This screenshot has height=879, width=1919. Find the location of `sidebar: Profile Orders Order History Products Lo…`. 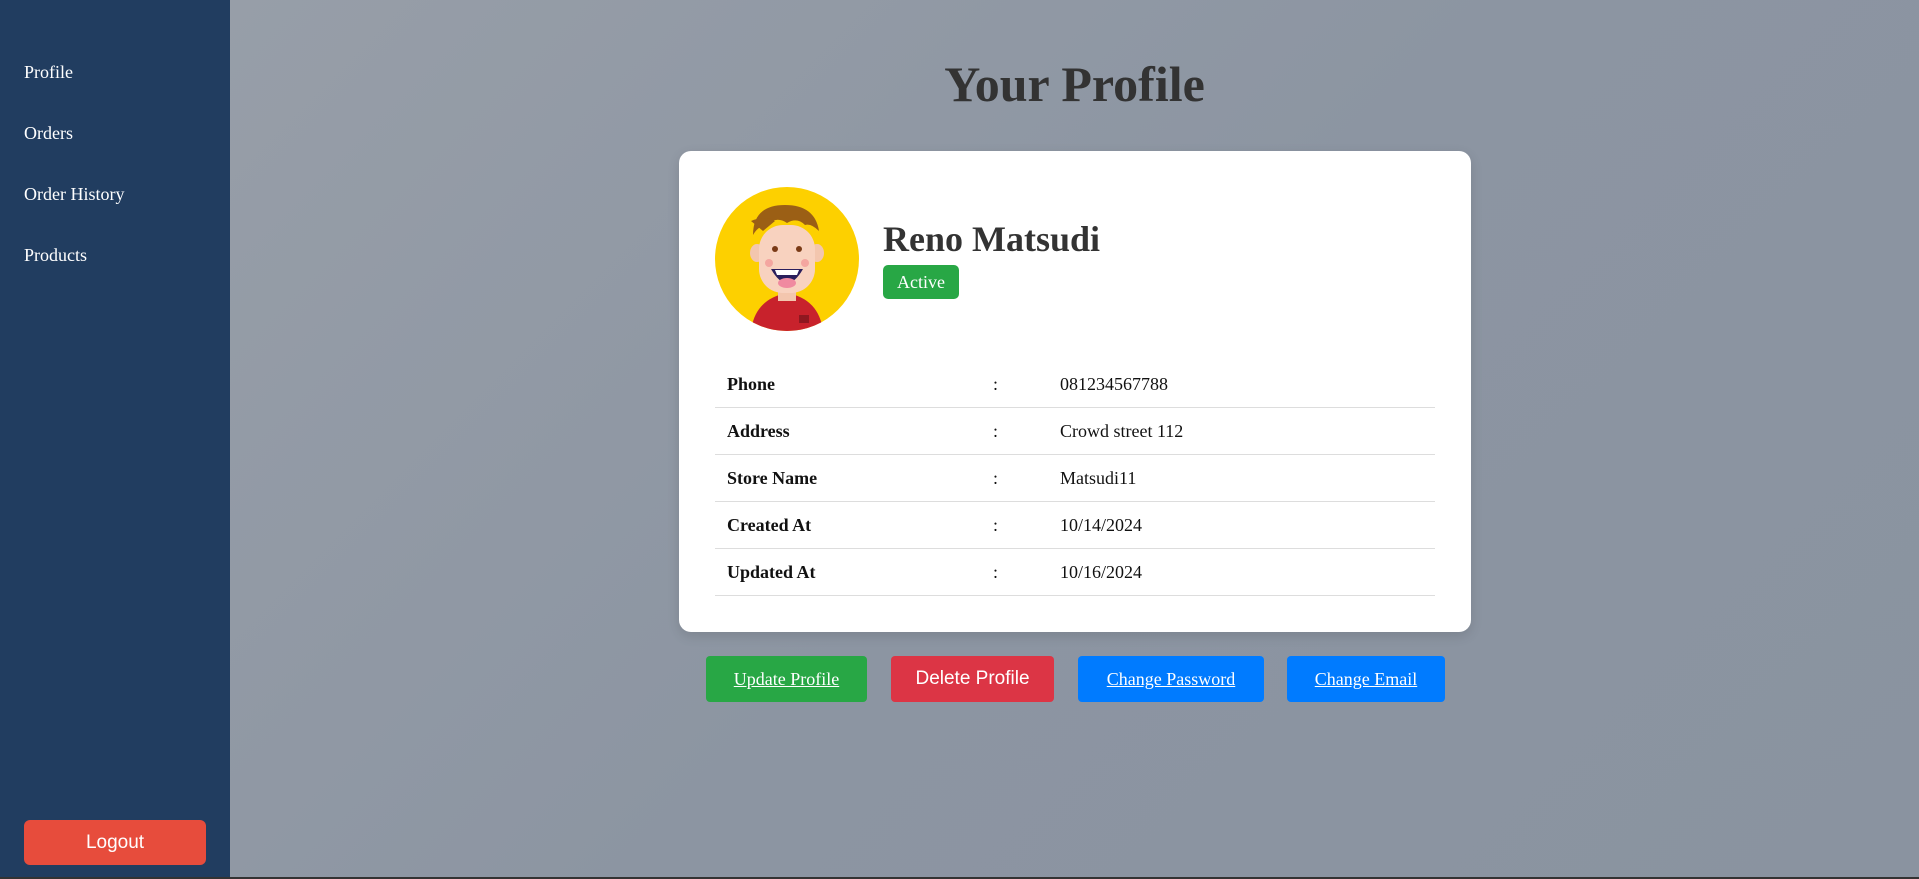

sidebar: Profile Orders Order History Products Lo… is located at coordinates (115, 438).